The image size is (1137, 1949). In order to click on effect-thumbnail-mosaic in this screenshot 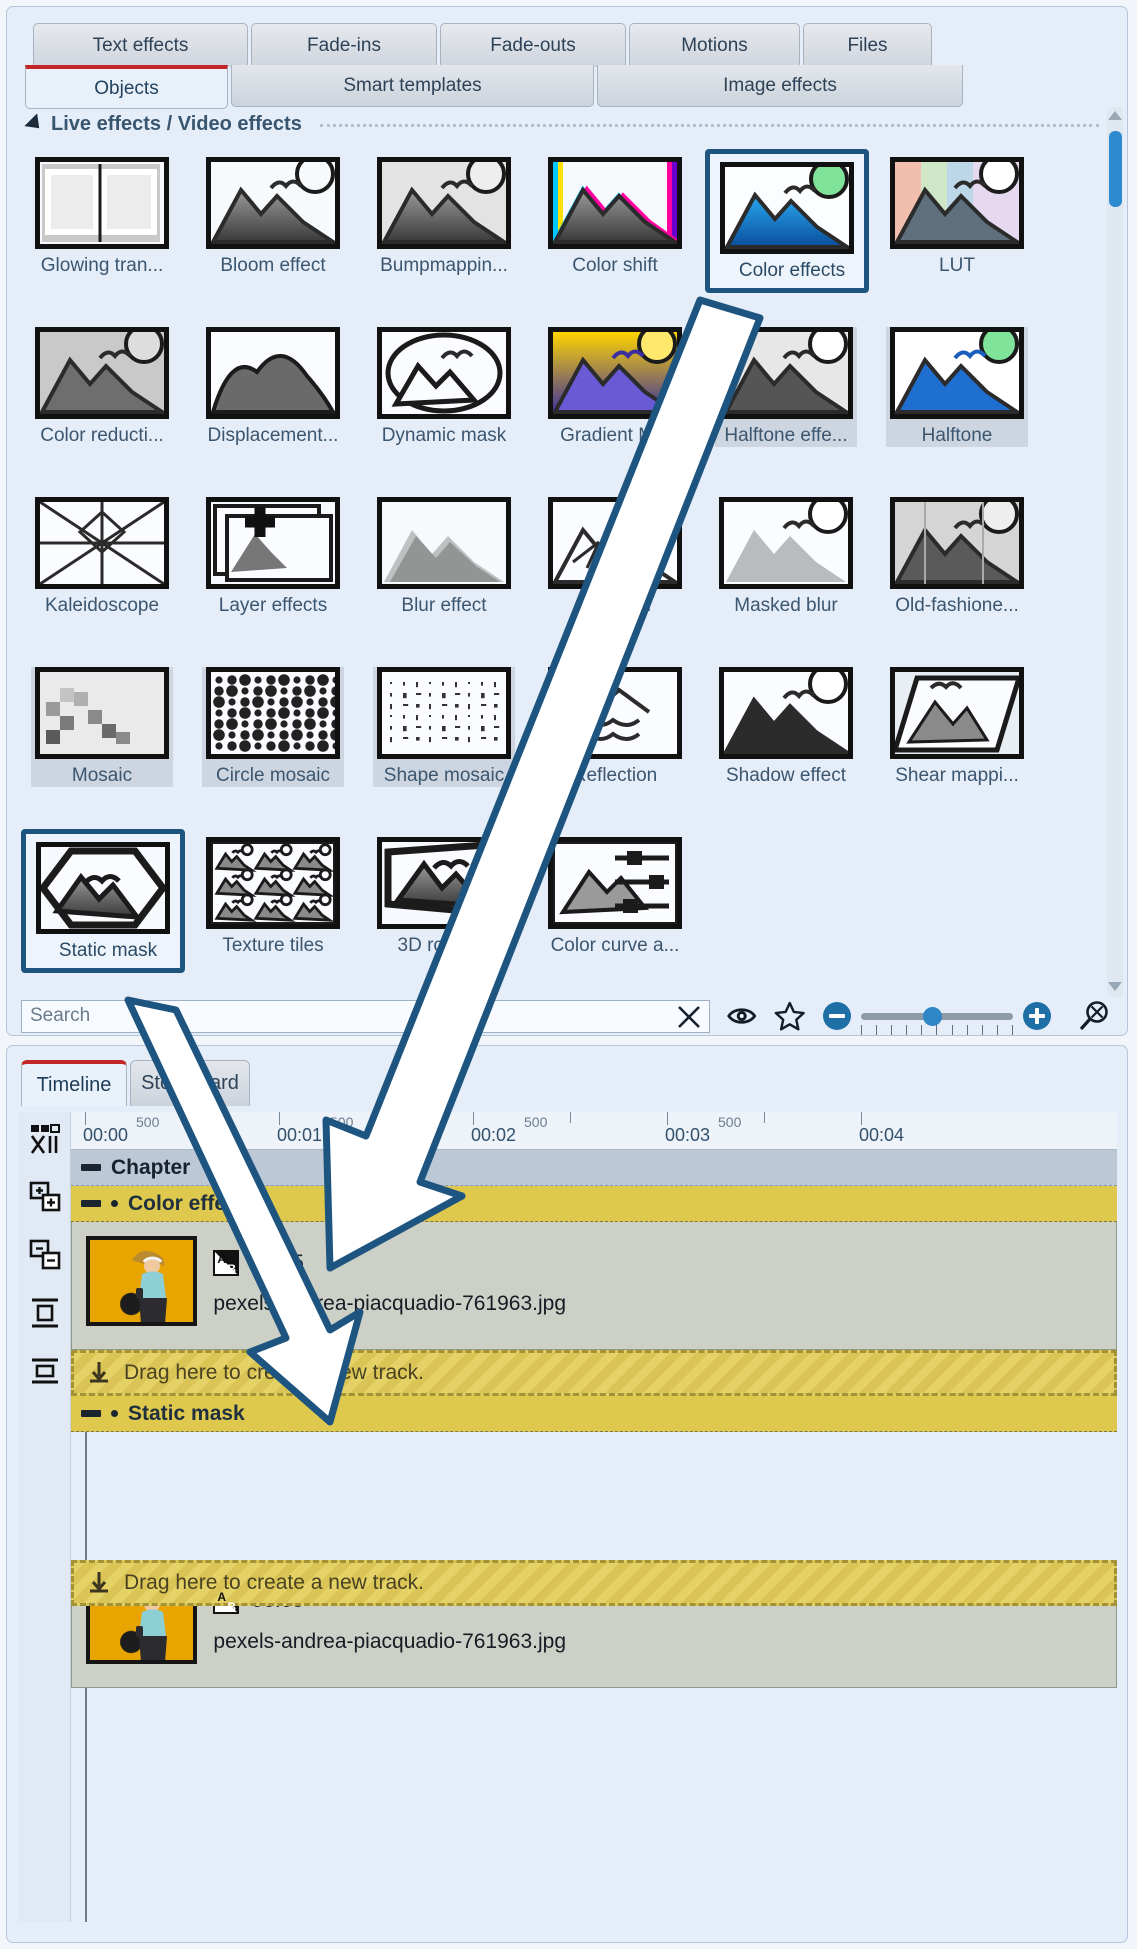, I will do `click(102, 713)`.